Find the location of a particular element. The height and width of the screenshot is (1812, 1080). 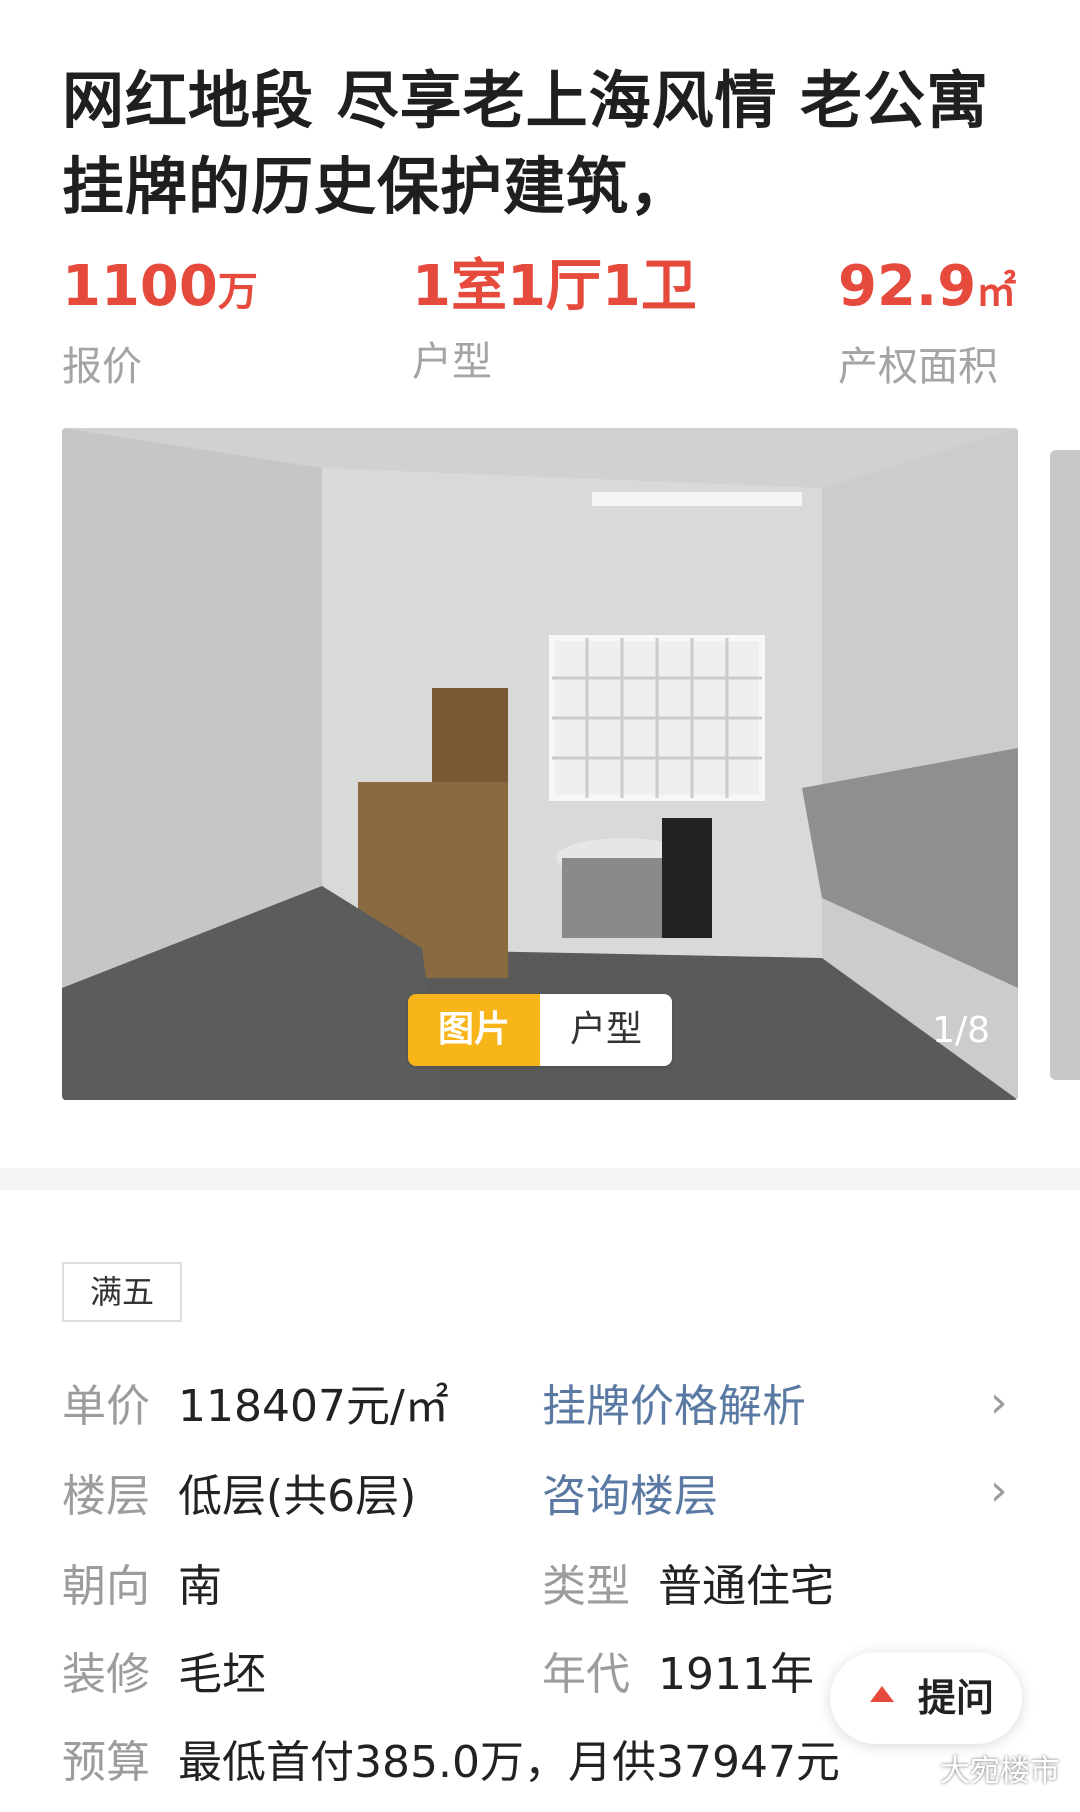

detail-type: 类型 普通住宅 is located at coordinates (688, 1586).